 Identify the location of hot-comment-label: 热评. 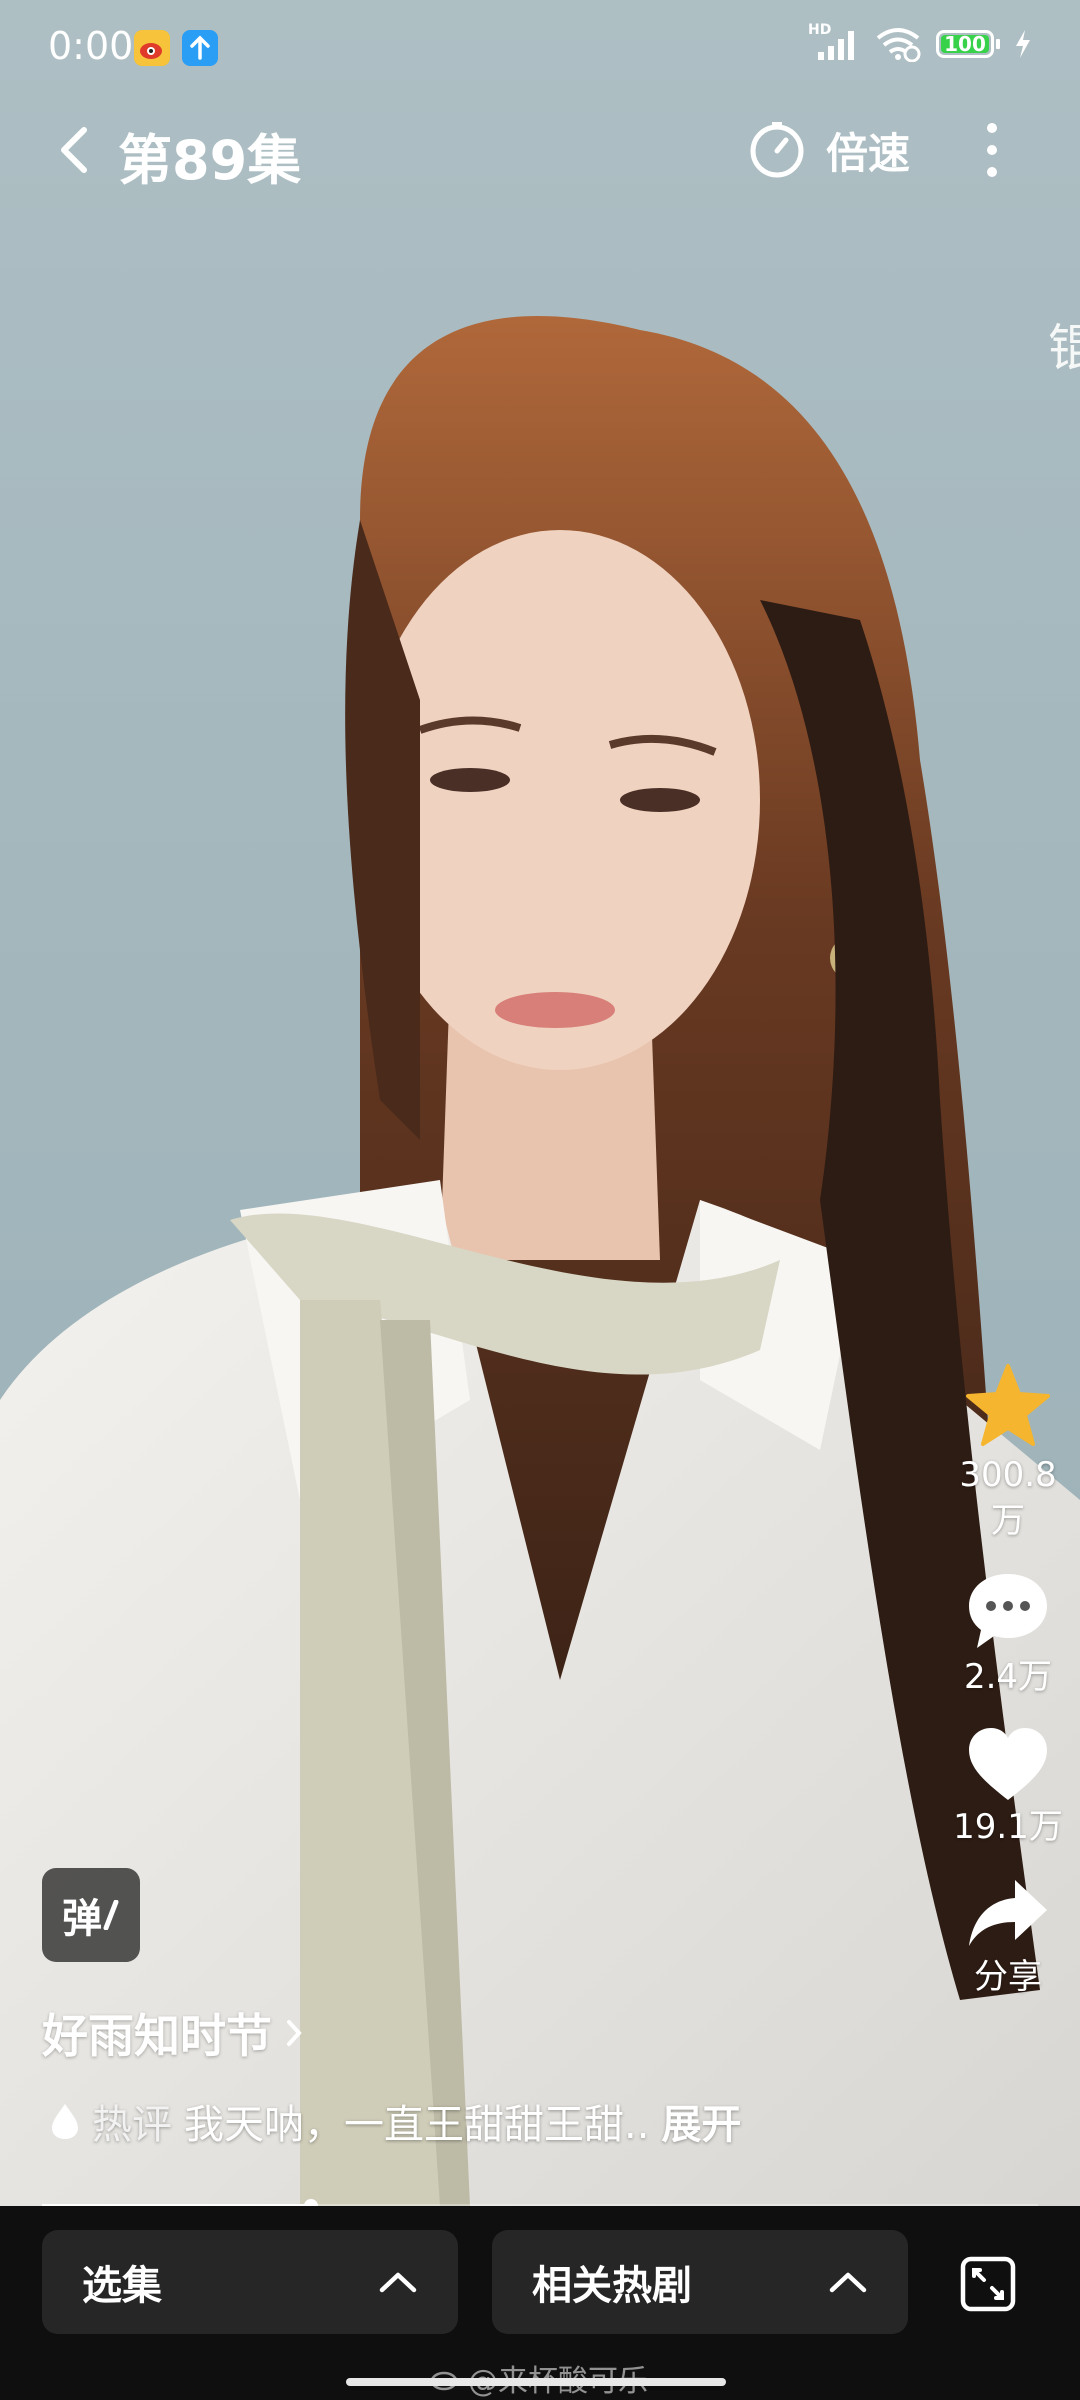
(132, 2125).